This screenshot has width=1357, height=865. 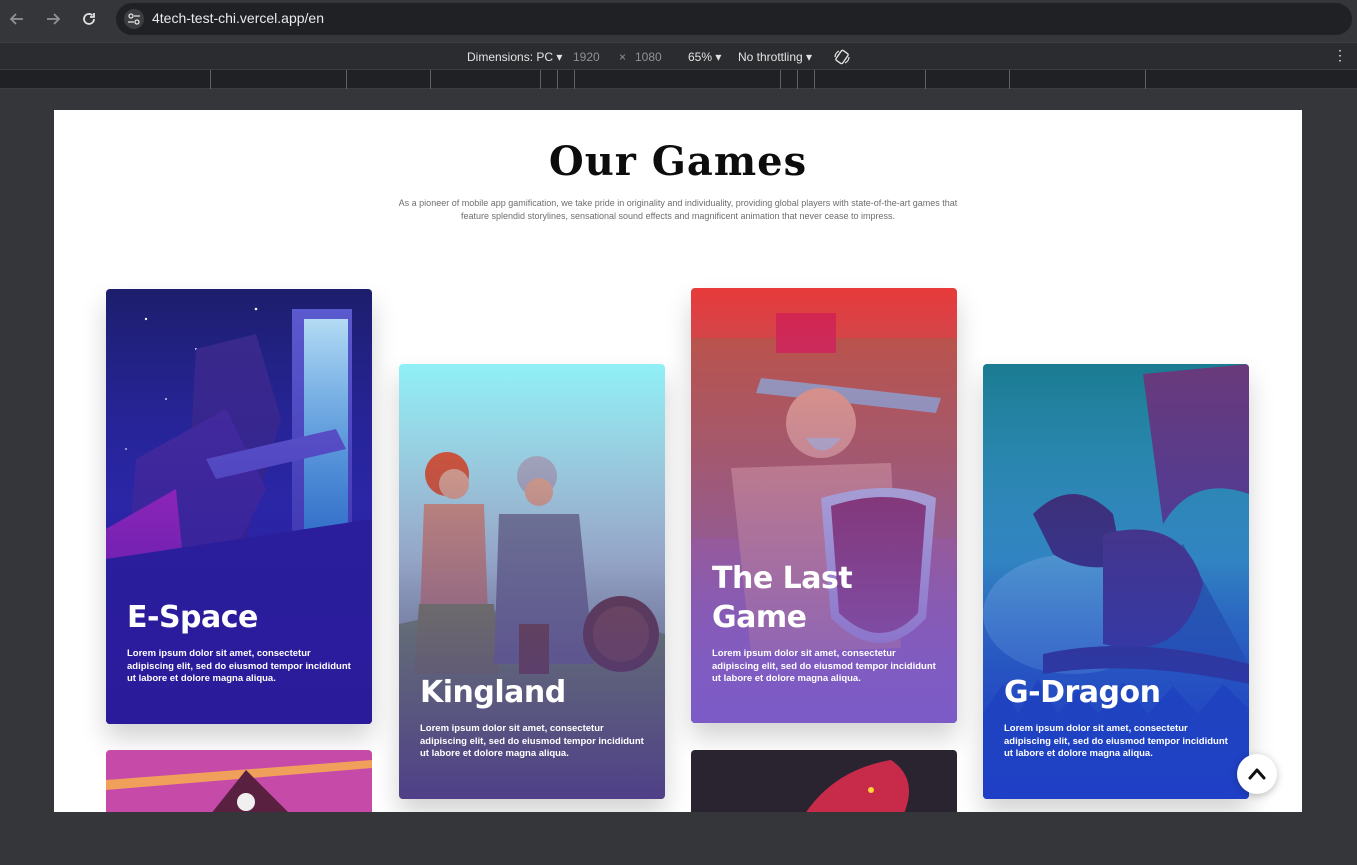 I want to click on width-input: 1920, so click(x=586, y=57).